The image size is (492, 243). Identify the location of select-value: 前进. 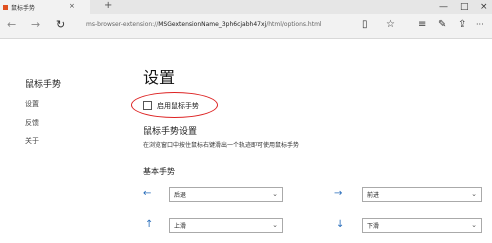
(373, 195).